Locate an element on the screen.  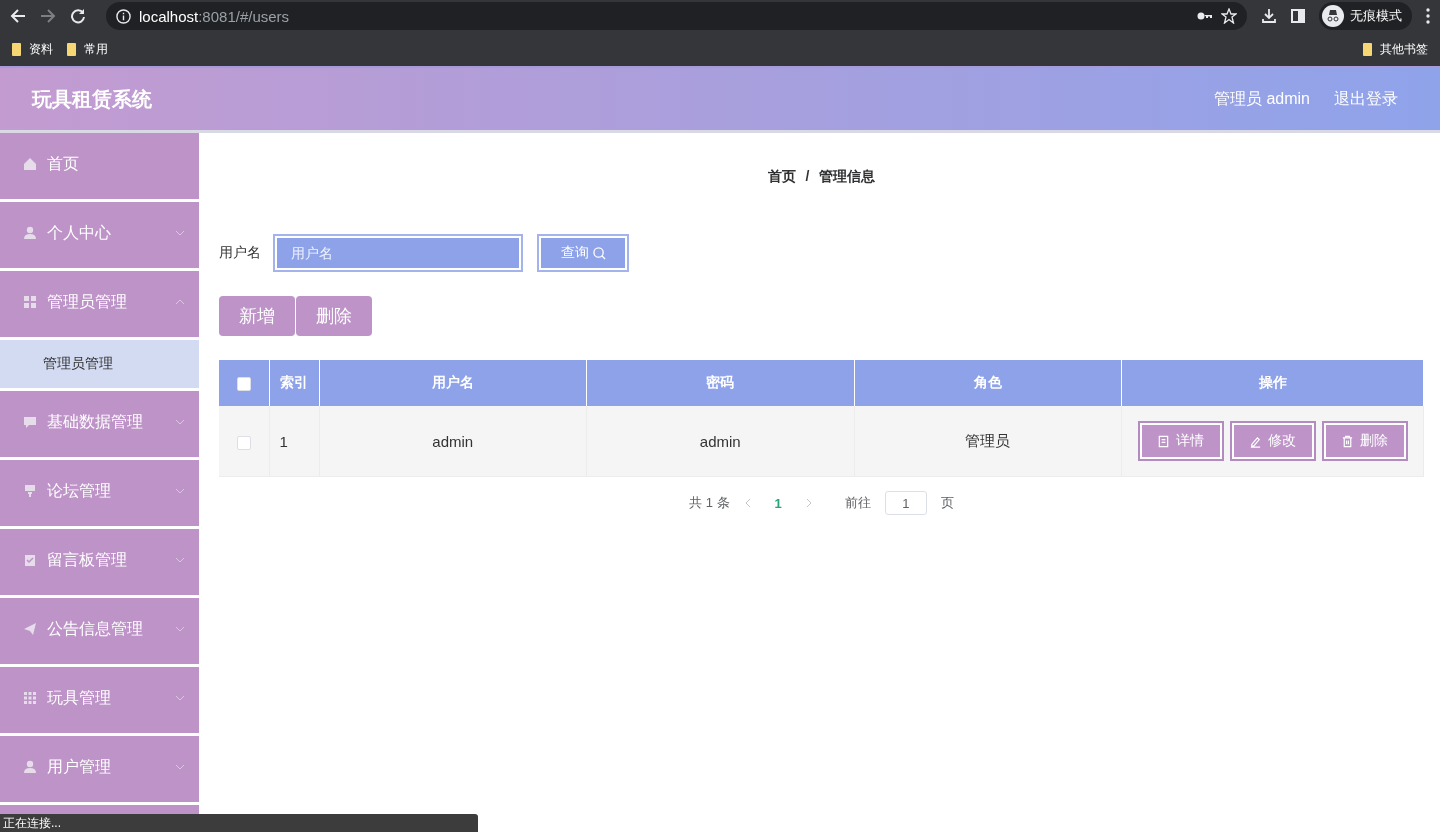
other-bookmarks: 其他书签 is located at coordinates (1395, 49).